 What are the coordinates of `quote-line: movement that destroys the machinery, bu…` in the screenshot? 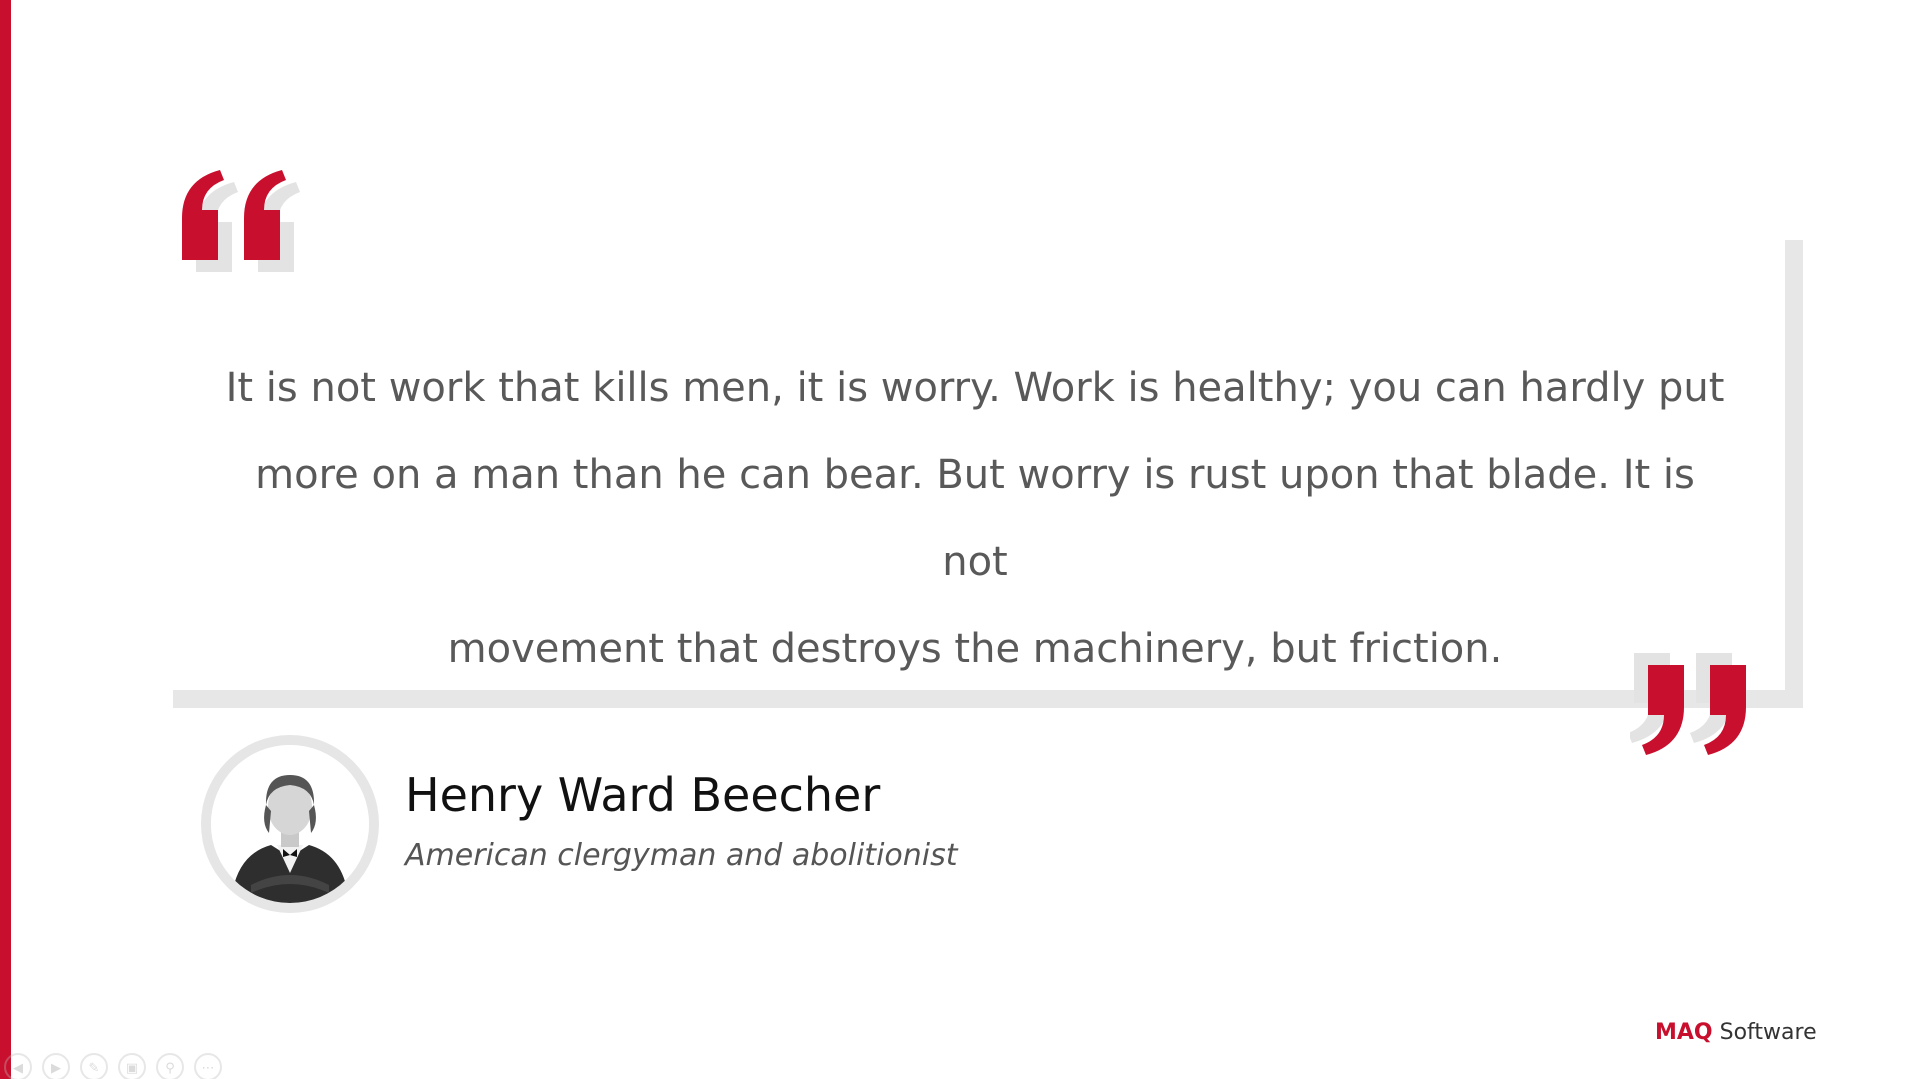 It's located at (975, 649).